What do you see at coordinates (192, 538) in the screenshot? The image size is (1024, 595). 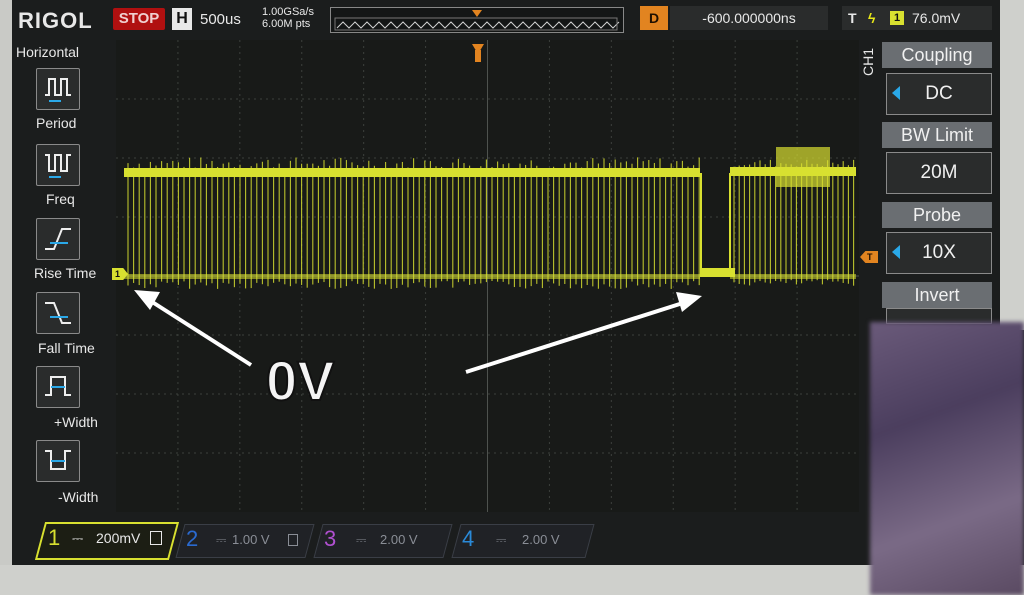 I see `ch2-number: 2` at bounding box center [192, 538].